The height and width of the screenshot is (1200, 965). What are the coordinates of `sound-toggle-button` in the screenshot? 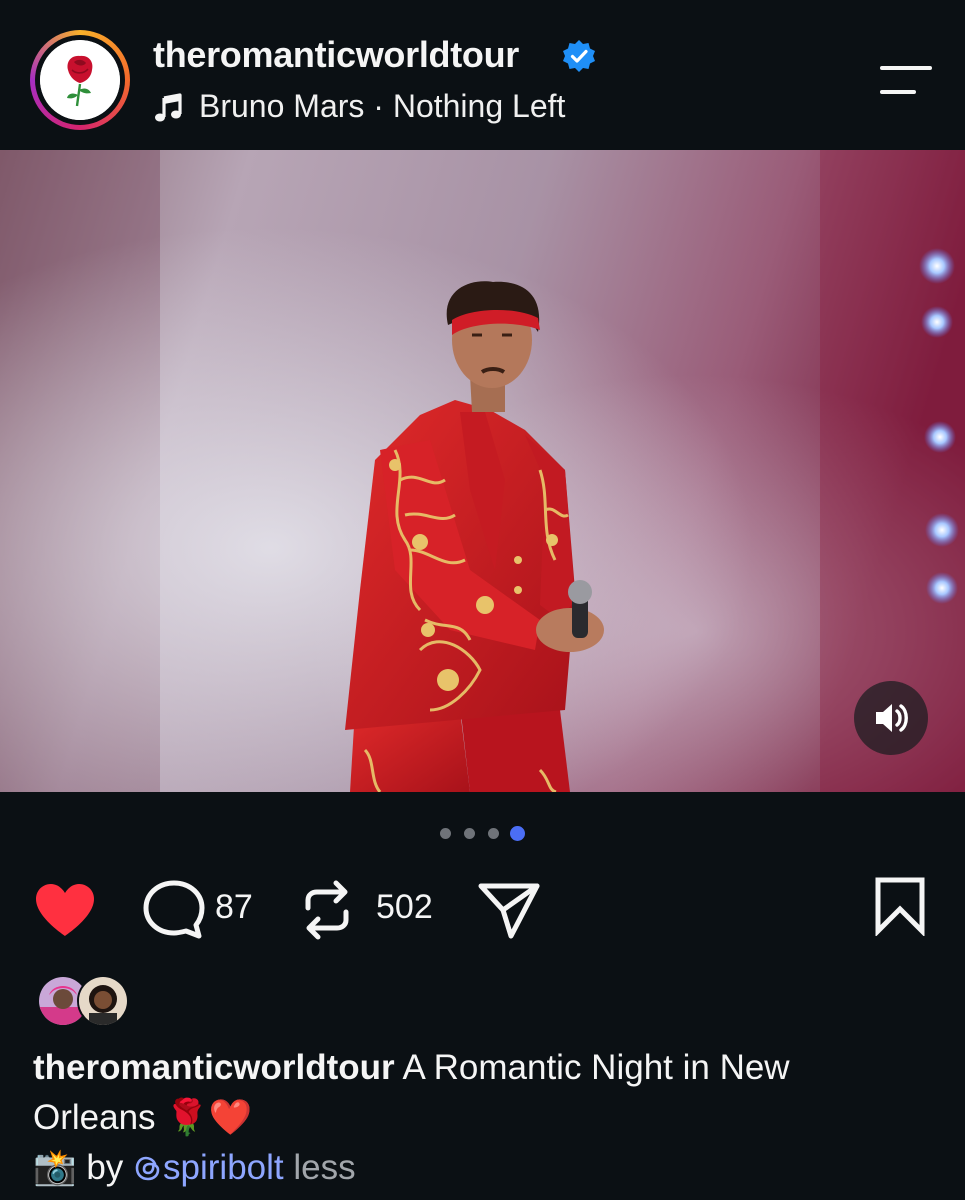 It's located at (891, 718).